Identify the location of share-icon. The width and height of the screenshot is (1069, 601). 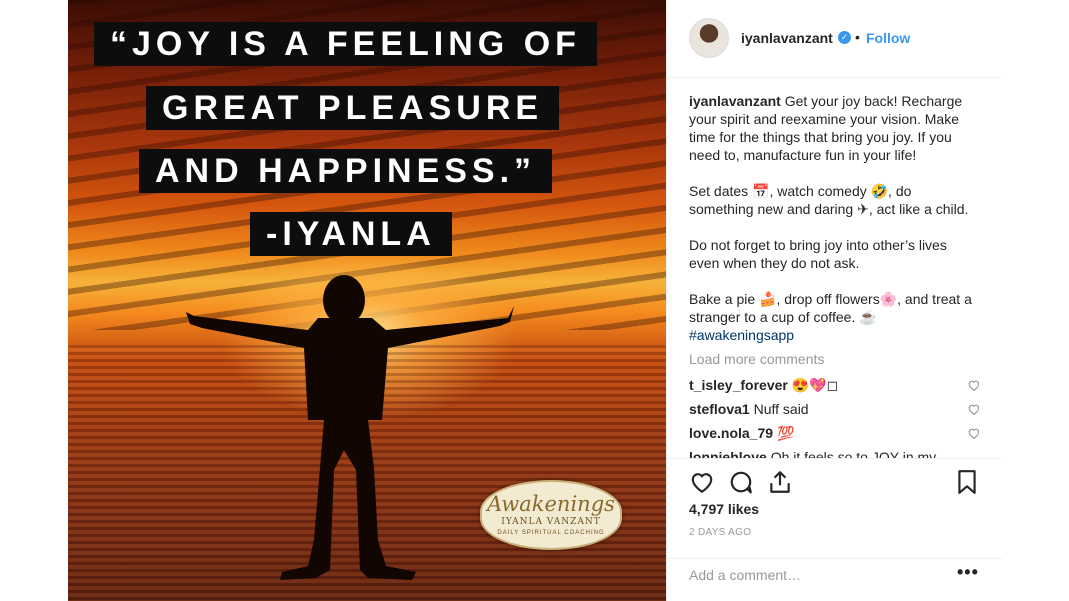
(780, 482).